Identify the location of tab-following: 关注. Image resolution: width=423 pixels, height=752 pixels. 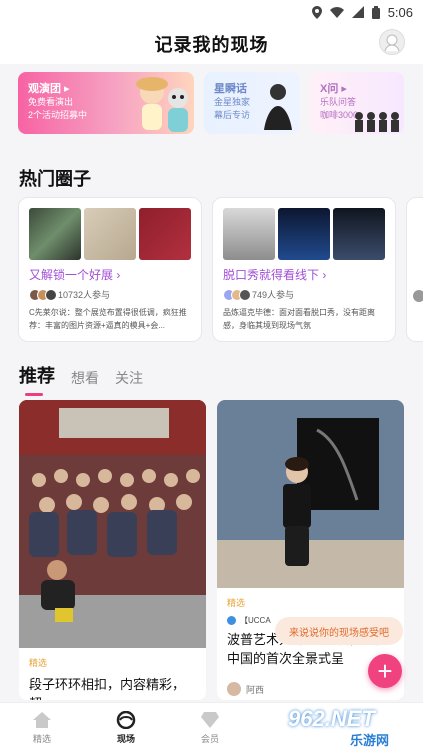
(129, 378).